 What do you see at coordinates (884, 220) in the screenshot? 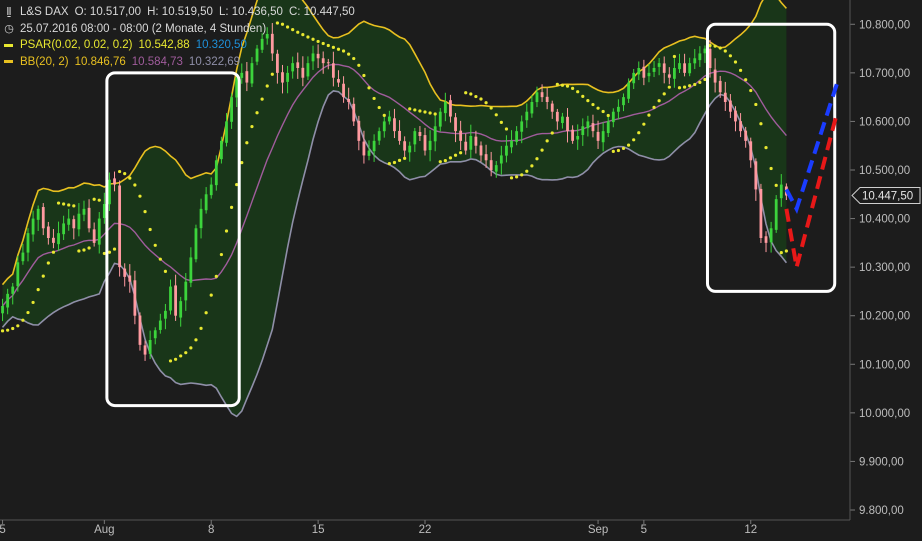
I see `y-tick-label: 10.400,00` at bounding box center [884, 220].